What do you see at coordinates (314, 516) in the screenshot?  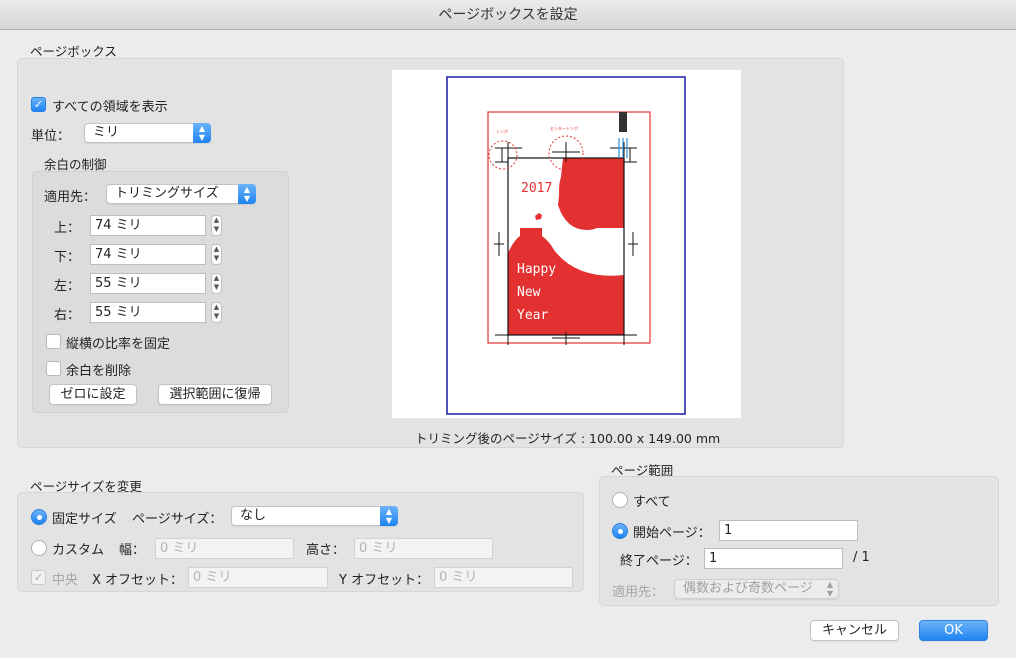 I see `page-size-popup: なし ▲ ▼` at bounding box center [314, 516].